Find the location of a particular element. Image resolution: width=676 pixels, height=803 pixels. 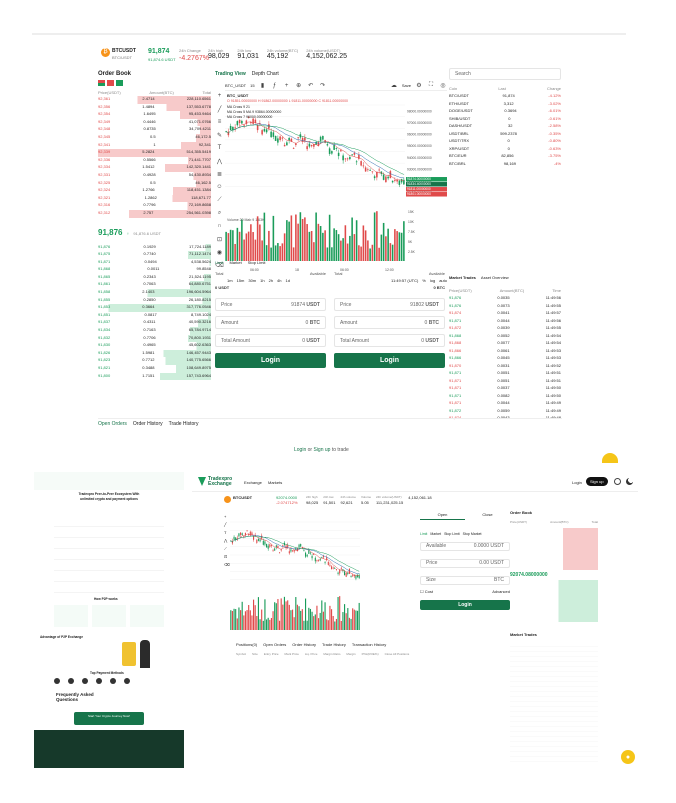

mini-tab-order-history: Order History is located at coordinates (304, 644).